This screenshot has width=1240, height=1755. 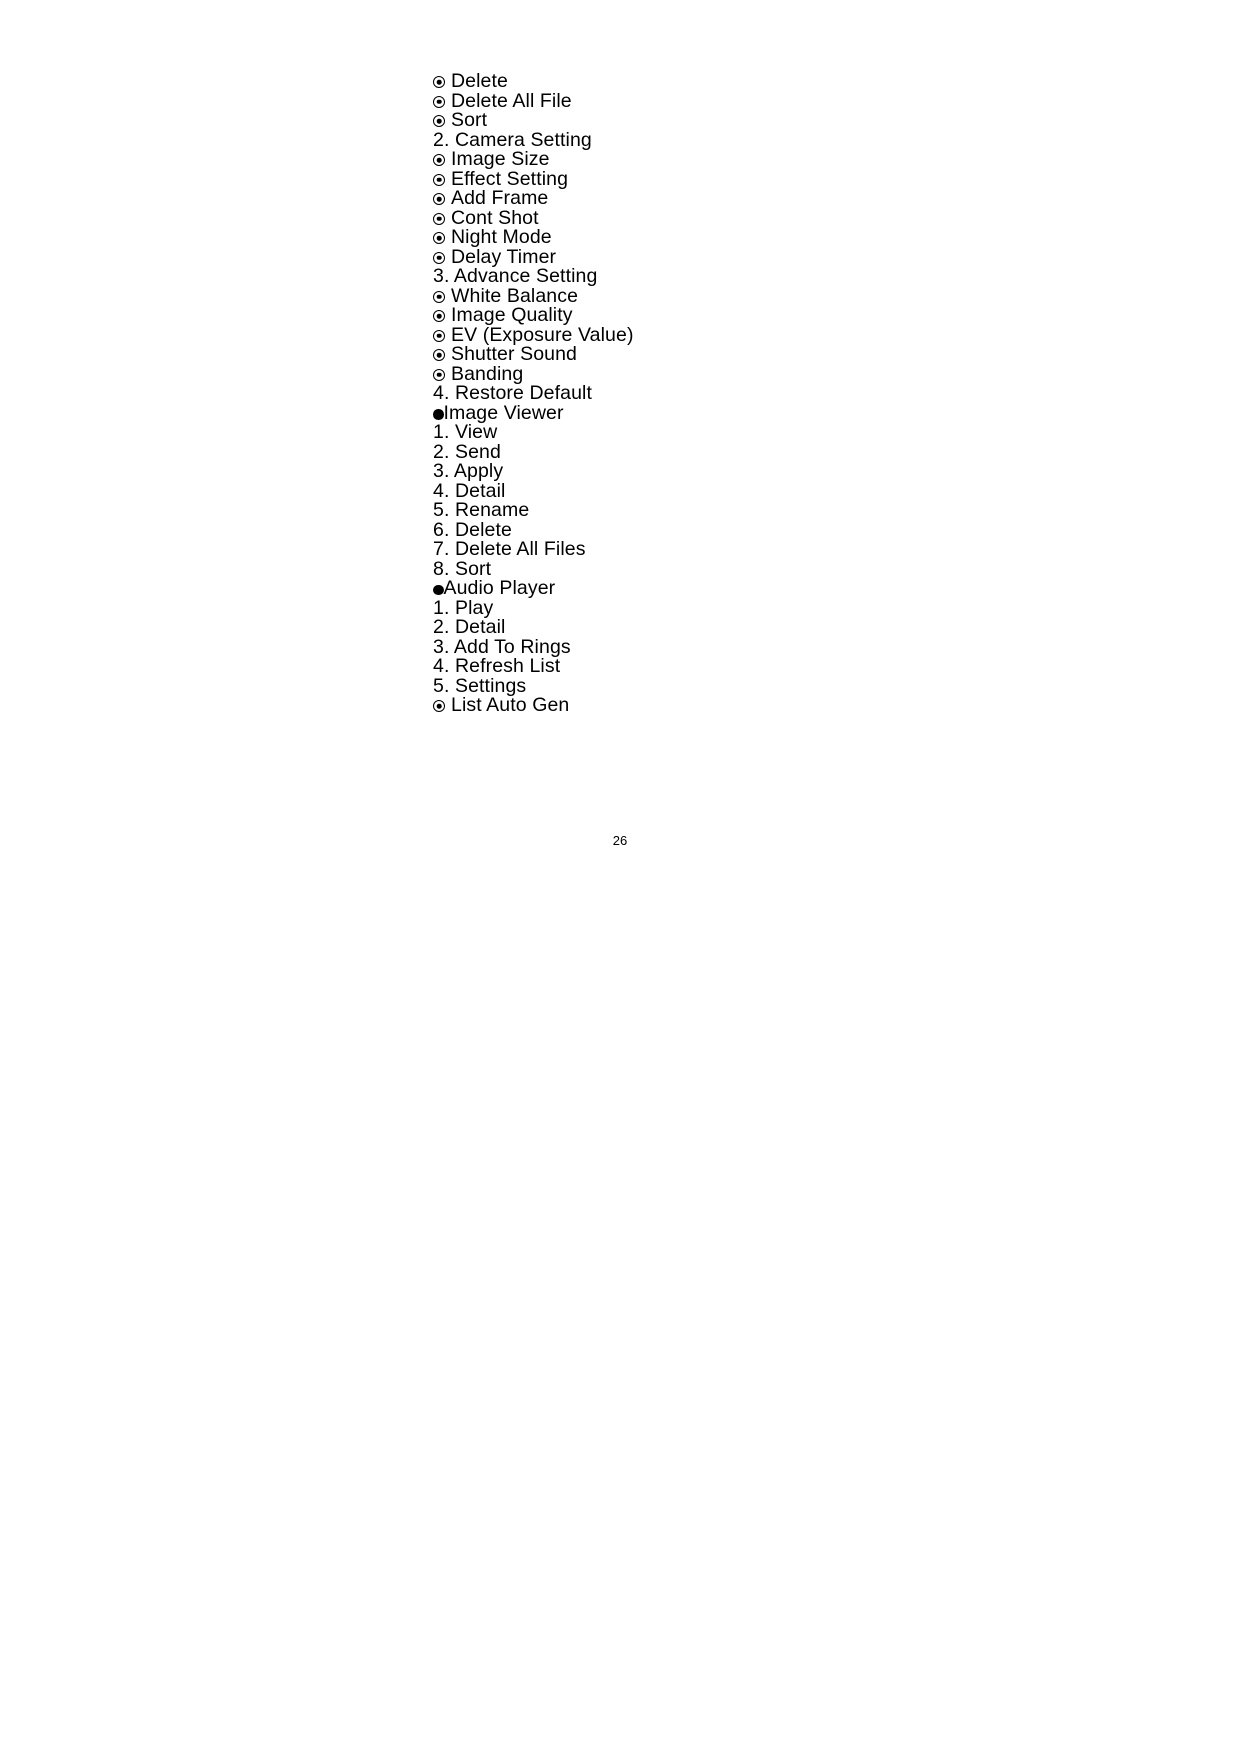 I want to click on menu-line: 2. Send, so click(x=693, y=452).